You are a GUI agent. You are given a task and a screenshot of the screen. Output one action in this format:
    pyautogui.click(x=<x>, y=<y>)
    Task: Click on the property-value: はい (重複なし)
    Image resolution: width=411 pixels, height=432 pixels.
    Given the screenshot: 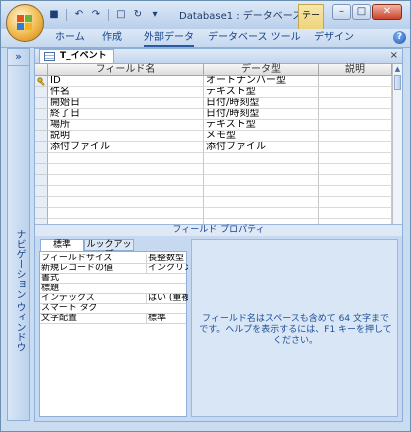 What is the action you would take?
    pyautogui.click(x=167, y=298)
    